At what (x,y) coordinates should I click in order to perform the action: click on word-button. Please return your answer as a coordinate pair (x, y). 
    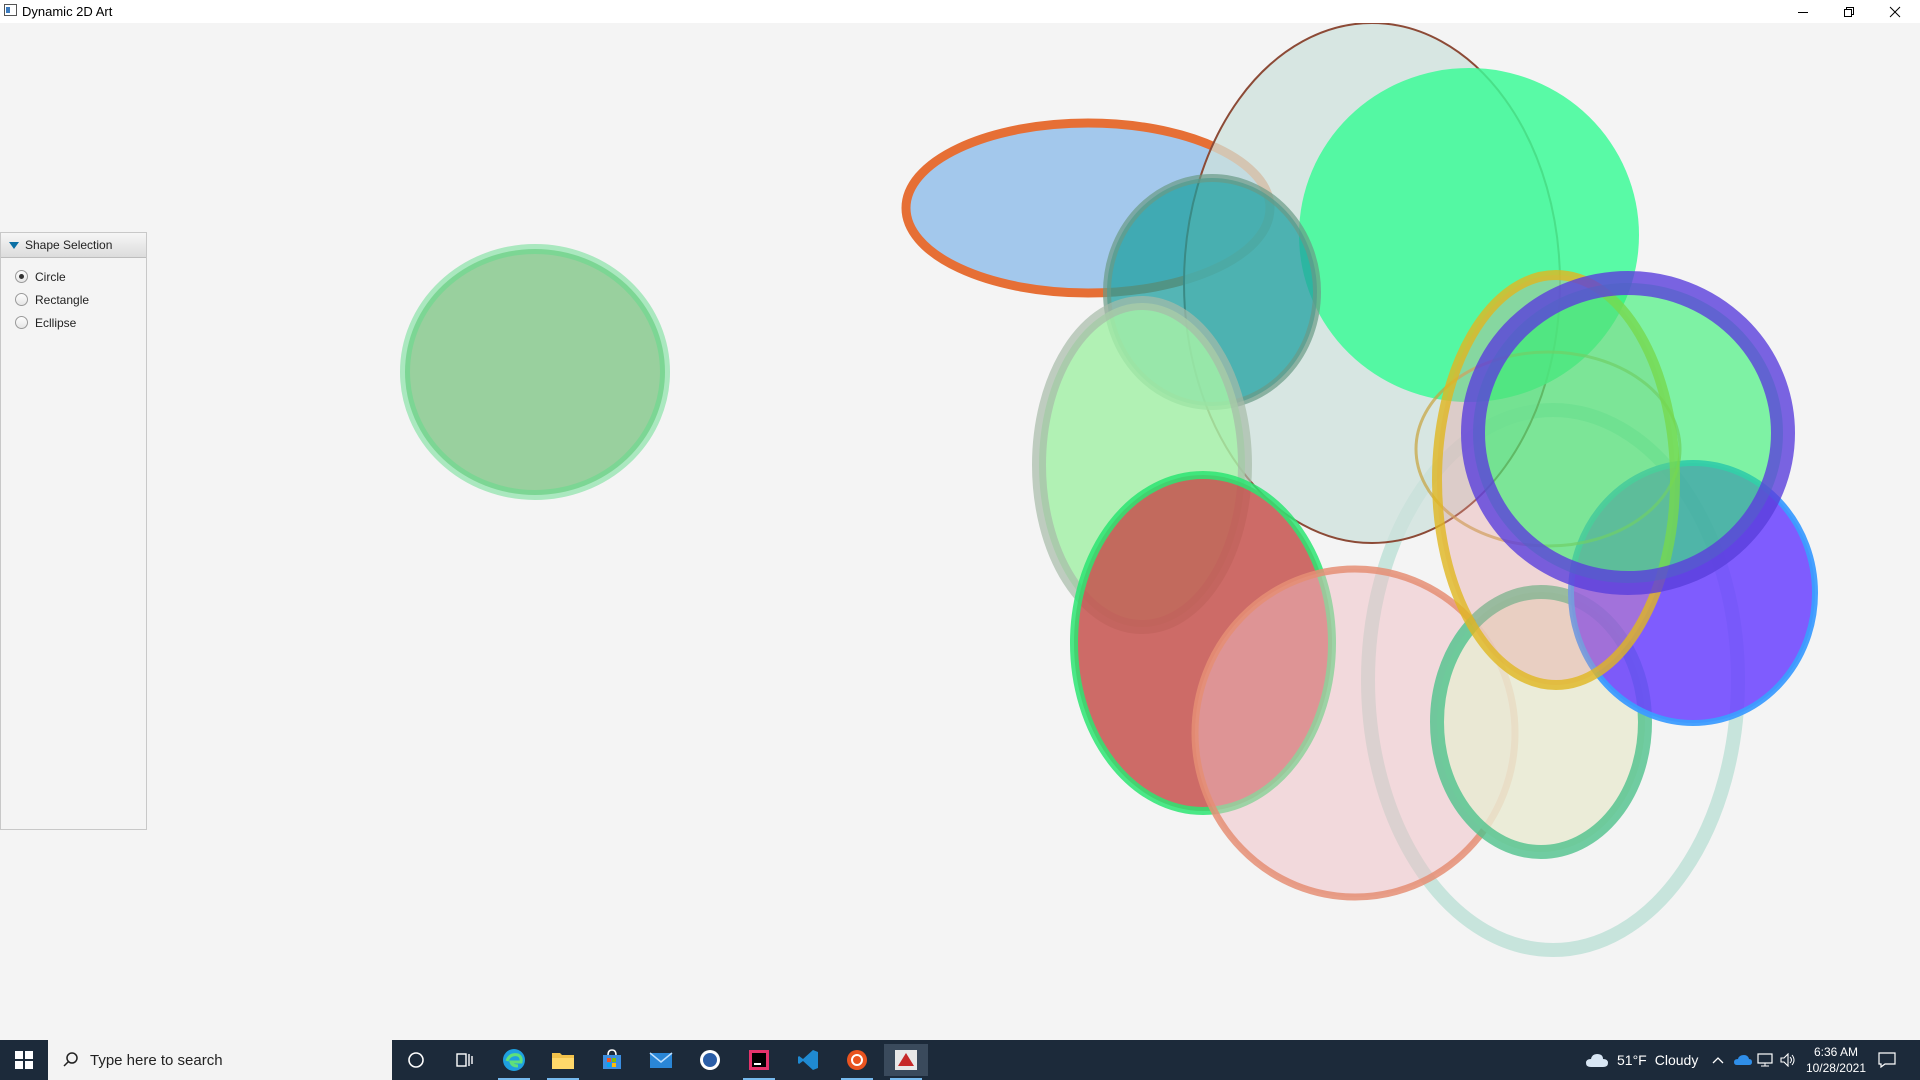
    Looking at the image, I should click on (710, 1060).